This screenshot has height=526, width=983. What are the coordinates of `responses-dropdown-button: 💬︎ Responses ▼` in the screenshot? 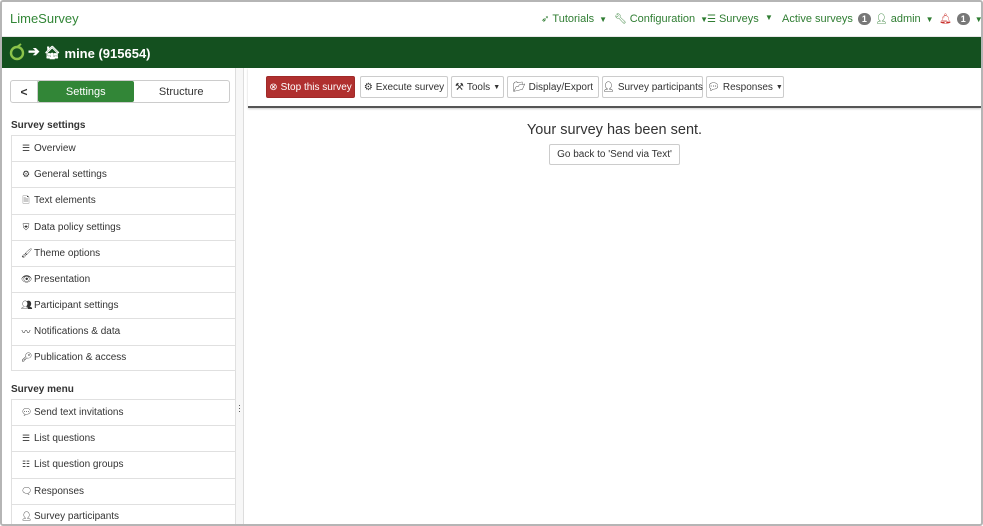 It's located at (745, 87).